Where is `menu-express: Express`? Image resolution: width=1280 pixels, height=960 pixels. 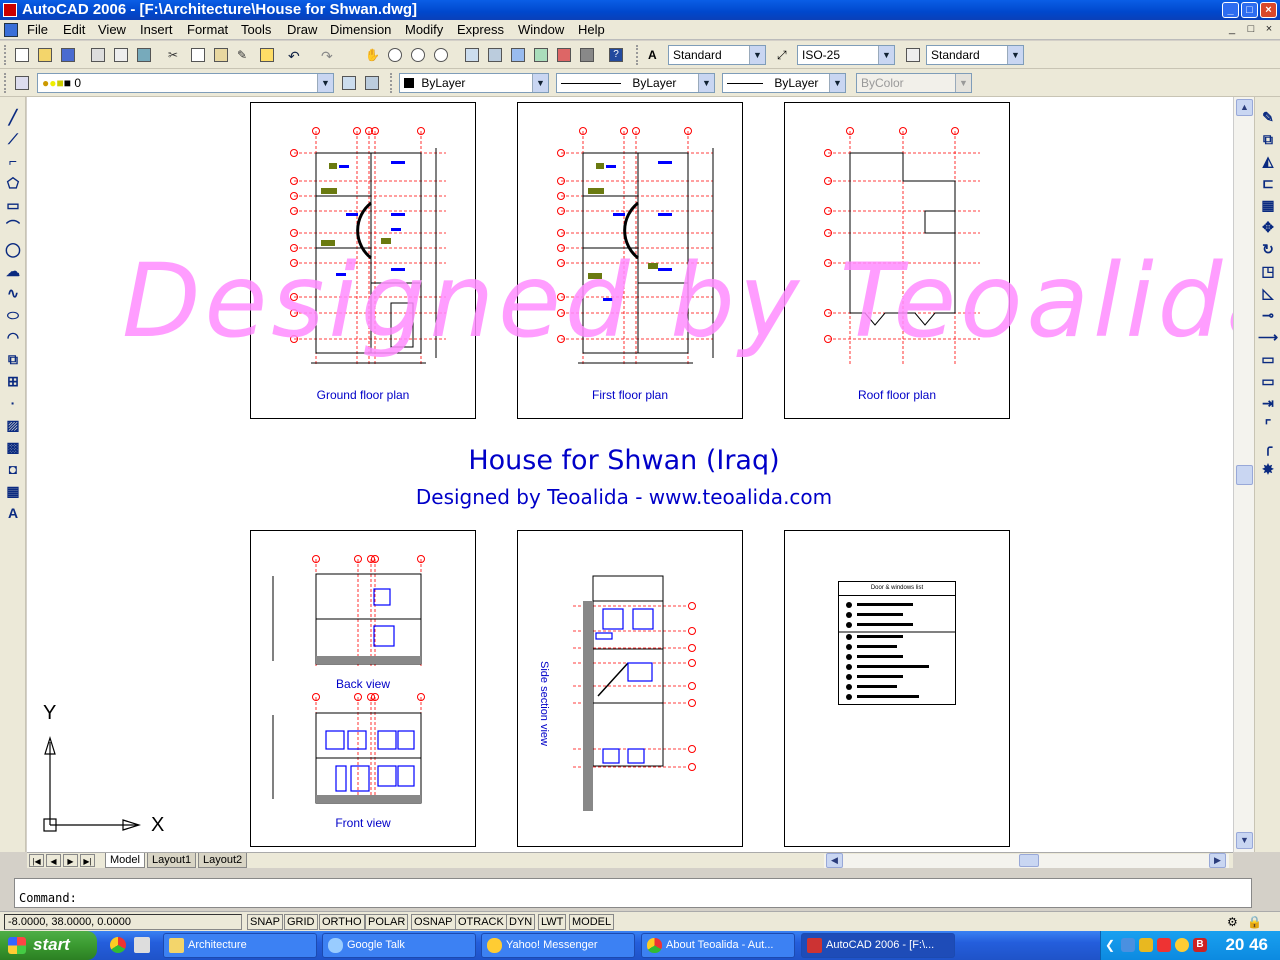 menu-express: Express is located at coordinates (480, 29).